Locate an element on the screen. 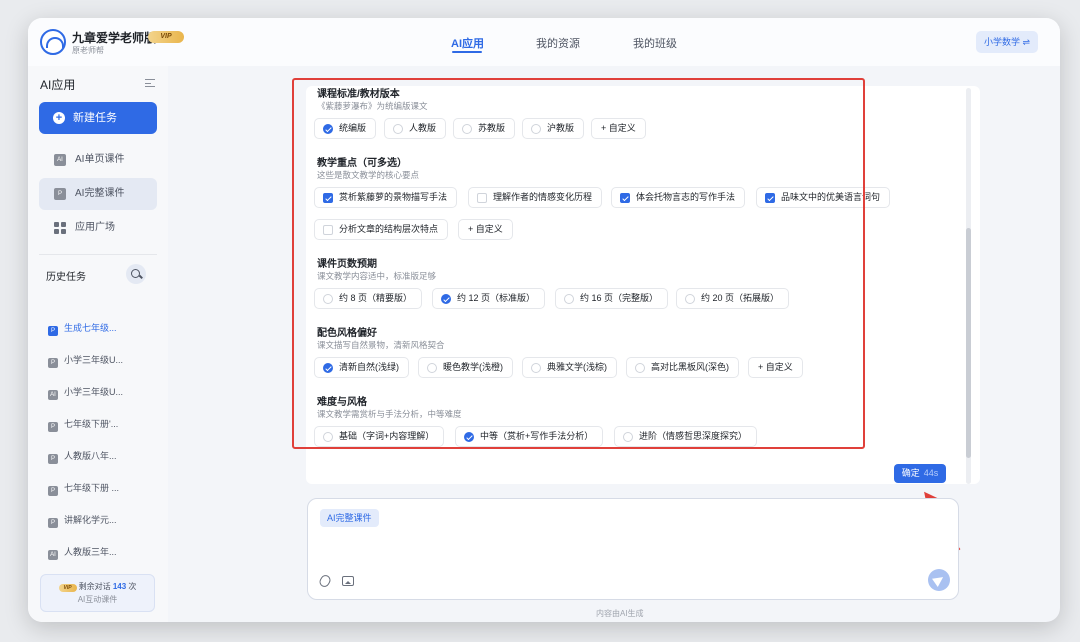 This screenshot has height=642, width=1080. option-radio: 暖色教学(浅橙) is located at coordinates (465, 367).